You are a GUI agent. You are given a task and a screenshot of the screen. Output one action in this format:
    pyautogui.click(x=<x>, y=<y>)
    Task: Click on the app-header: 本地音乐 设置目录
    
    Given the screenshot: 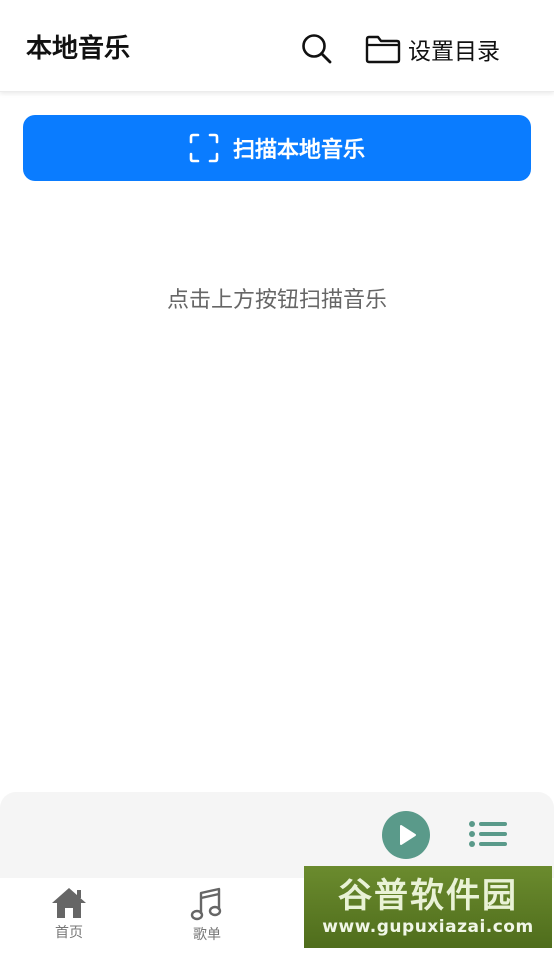 What is the action you would take?
    pyautogui.click(x=277, y=46)
    